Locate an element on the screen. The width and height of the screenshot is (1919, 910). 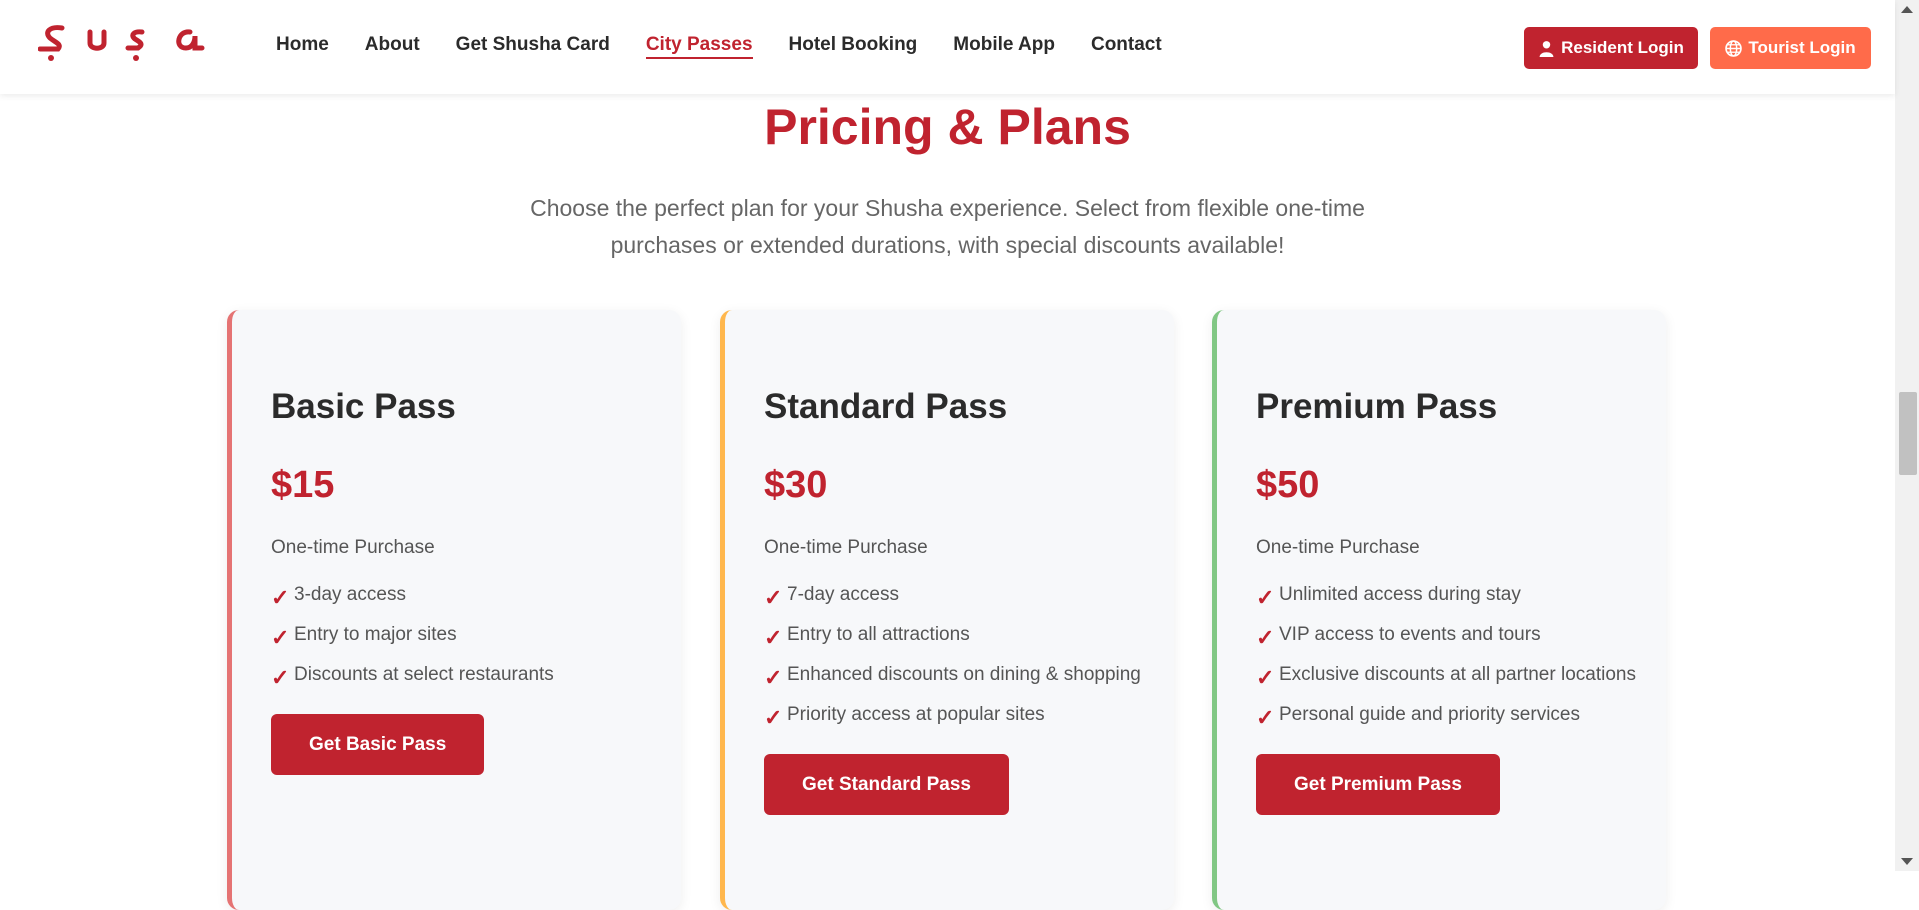
feature-item: ✓ Enhanced discounts on dining & shopping is located at coordinates (954, 675).